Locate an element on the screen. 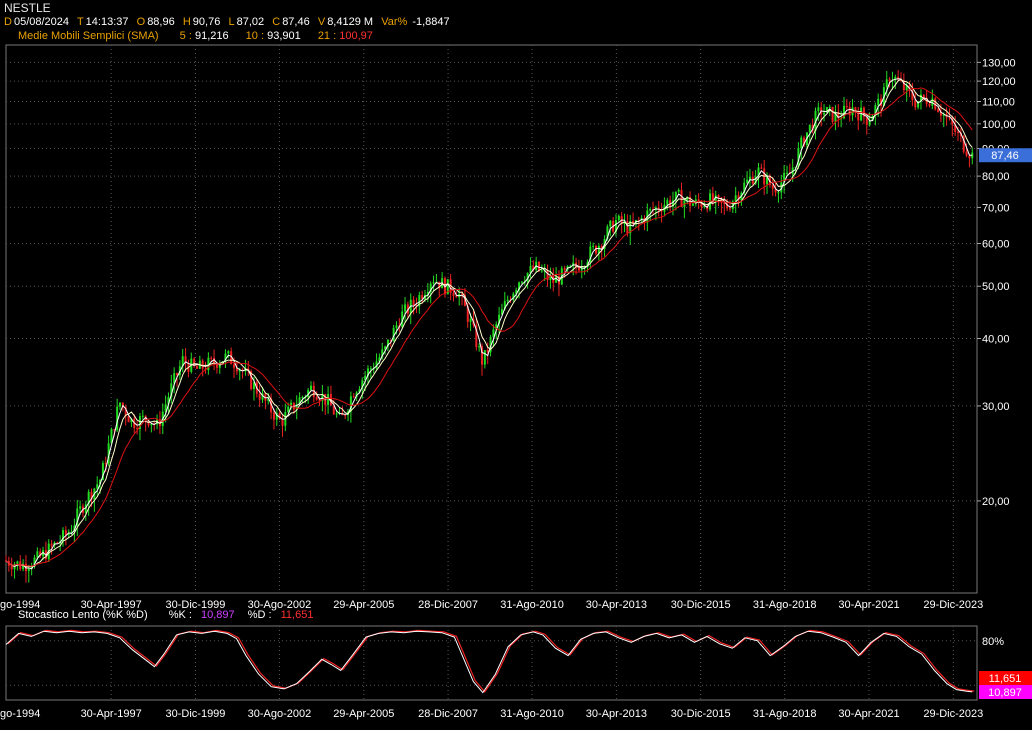 This screenshot has width=1032, height=730. y-tick-label: 110,00 is located at coordinates (998, 103).